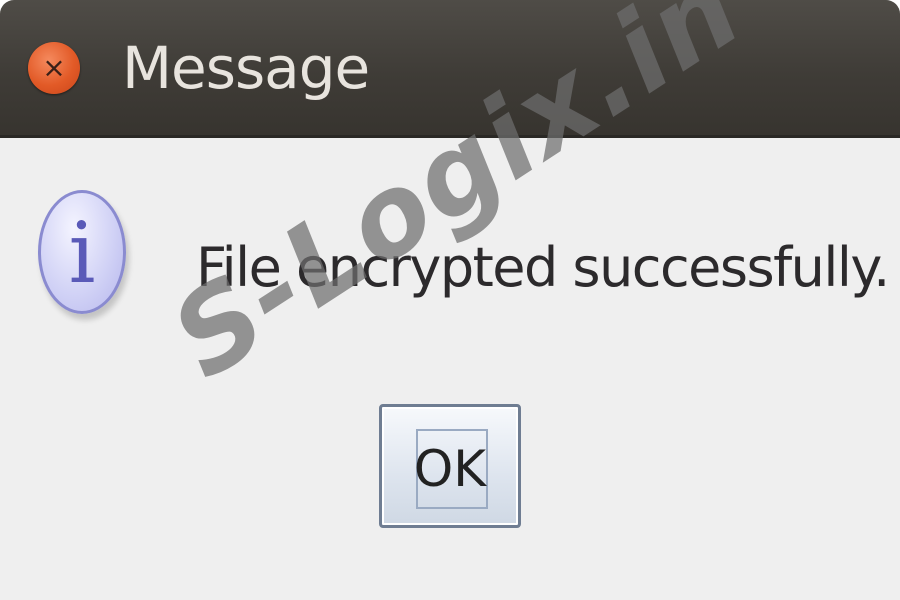 The image size is (900, 600). I want to click on info-icon-glyph: i, so click(82, 253).